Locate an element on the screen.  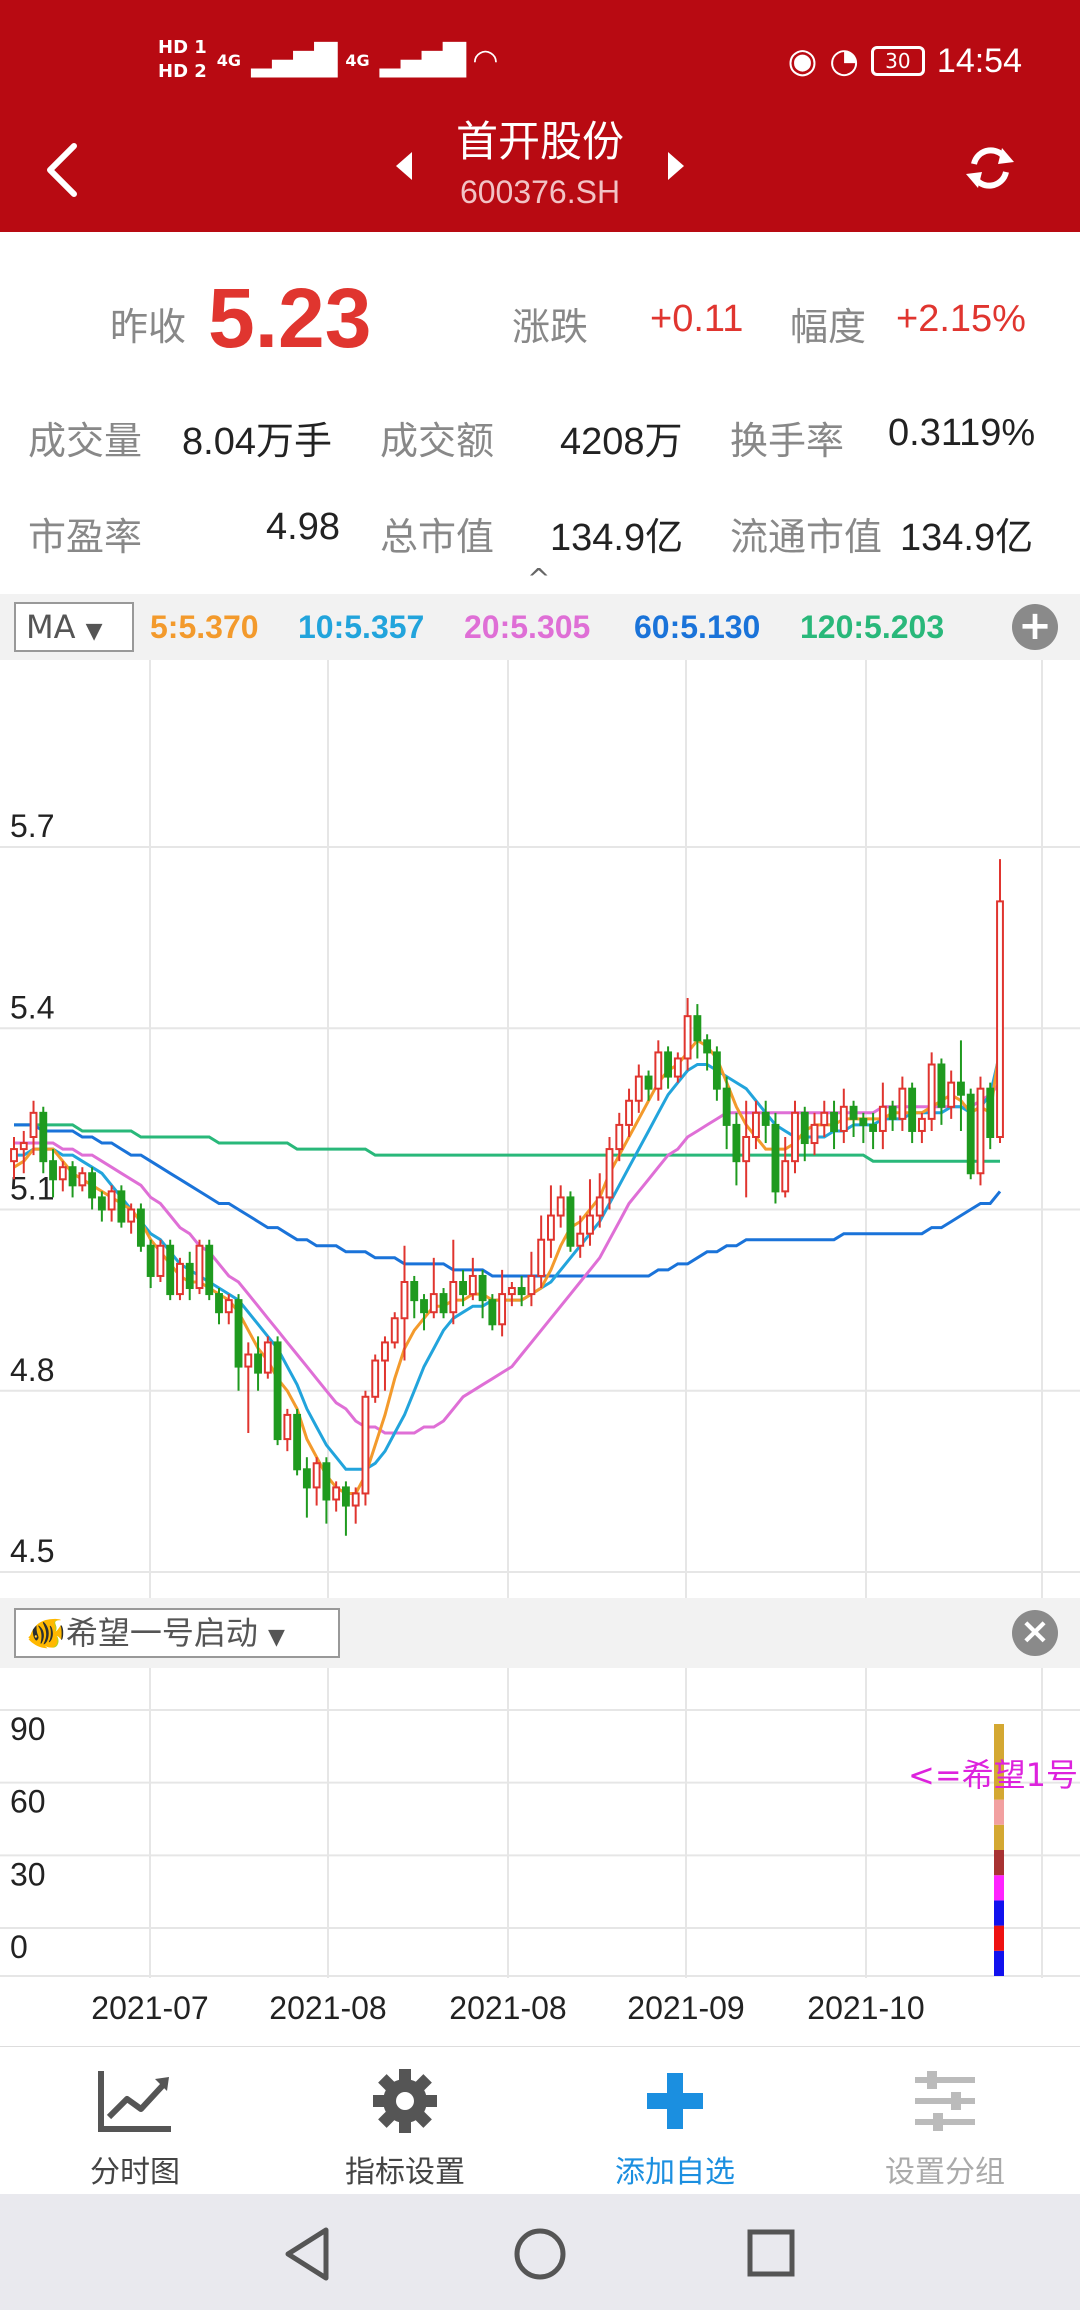
indicator-settings-button: 指标设置 is located at coordinates (405, 2121).